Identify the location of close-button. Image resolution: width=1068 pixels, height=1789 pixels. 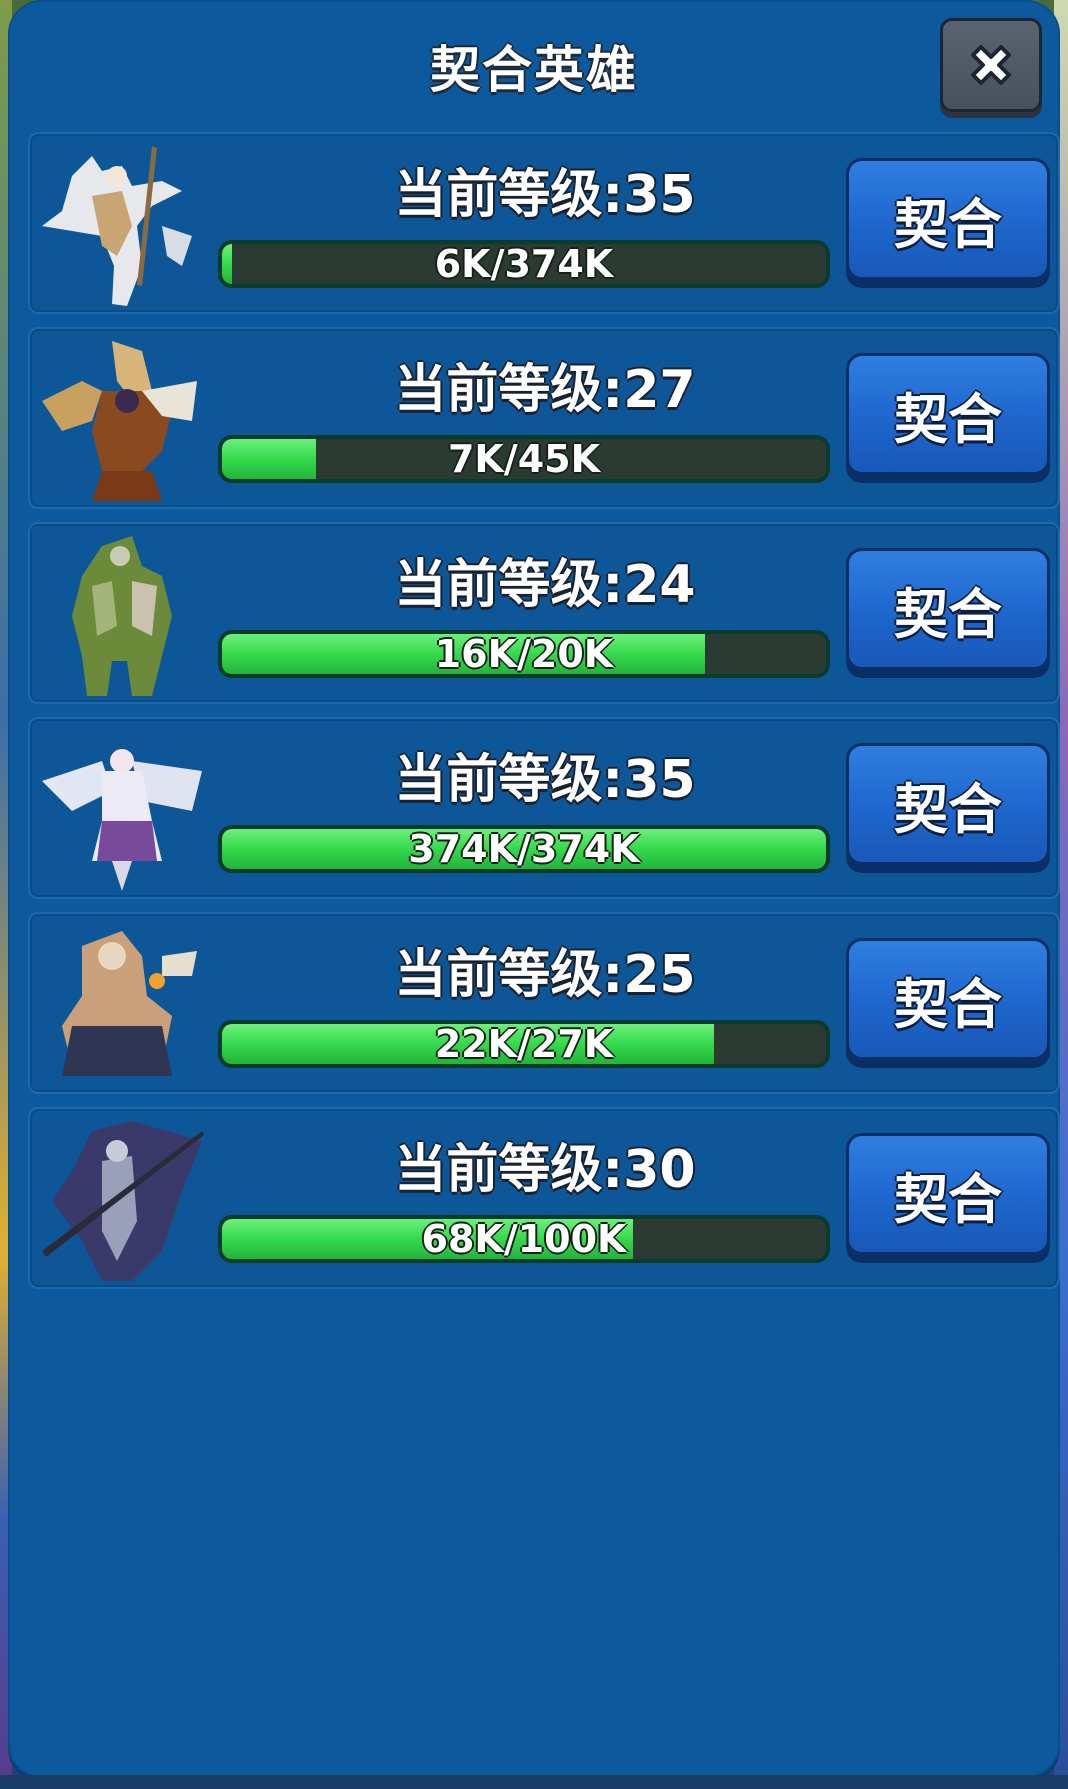
(991, 65).